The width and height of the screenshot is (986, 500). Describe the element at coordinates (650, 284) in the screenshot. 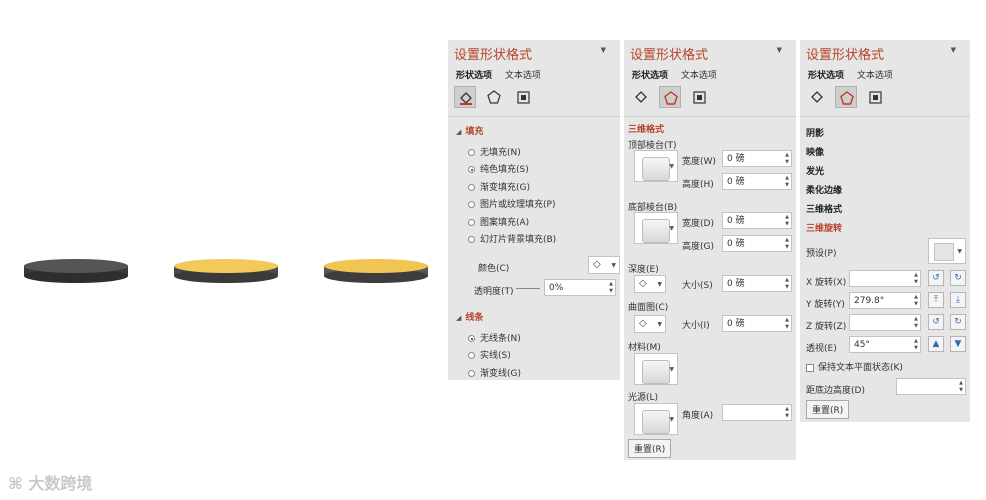

I see `depth-color-picker: ◇ ▼` at that location.